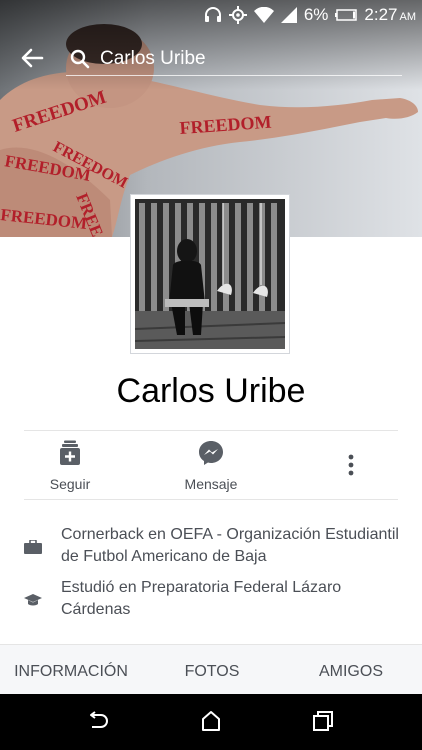 The height and width of the screenshot is (750, 422). What do you see at coordinates (33, 600) in the screenshot?
I see `graduation-cap-icon` at bounding box center [33, 600].